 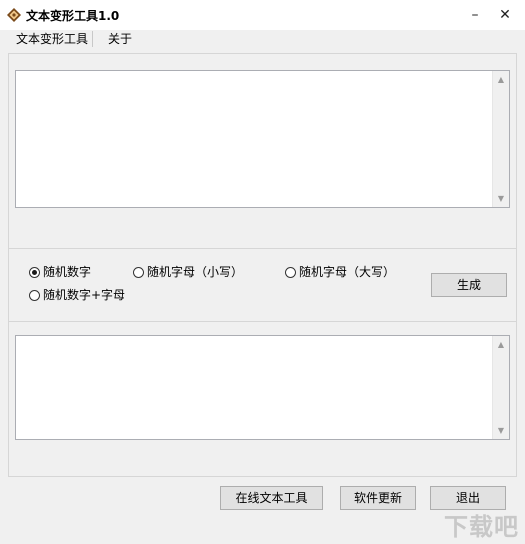 What do you see at coordinates (500, 387) in the screenshot?
I see `output-scrollbar: ▲ ▼` at bounding box center [500, 387].